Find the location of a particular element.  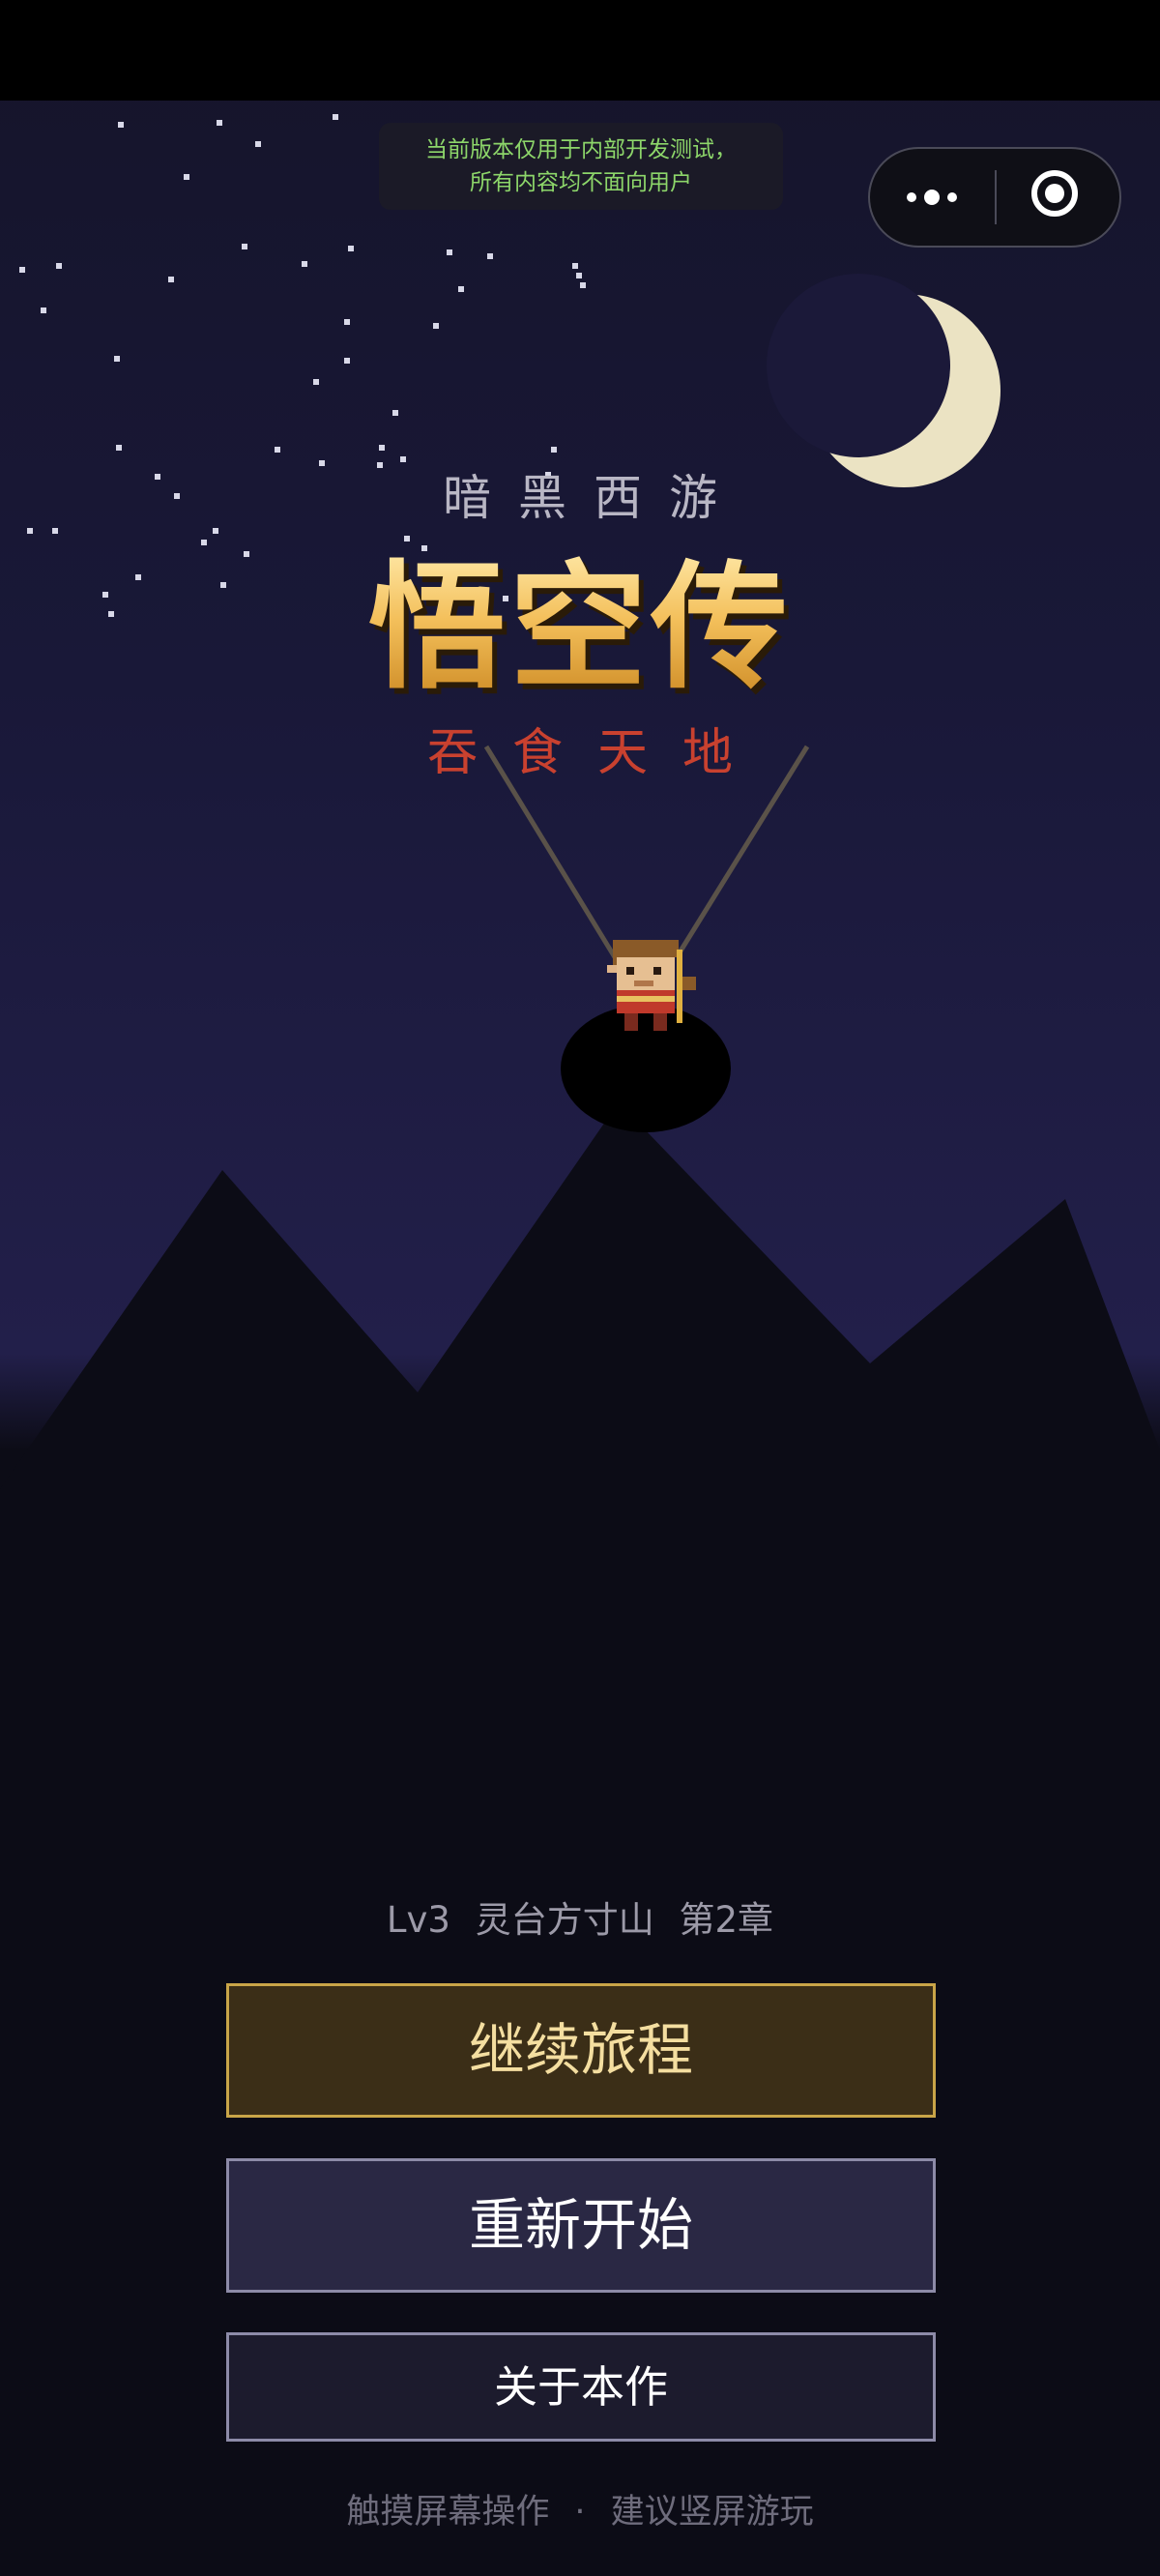

hint-touch: 触摸屏幕操作 is located at coordinates (448, 2512).